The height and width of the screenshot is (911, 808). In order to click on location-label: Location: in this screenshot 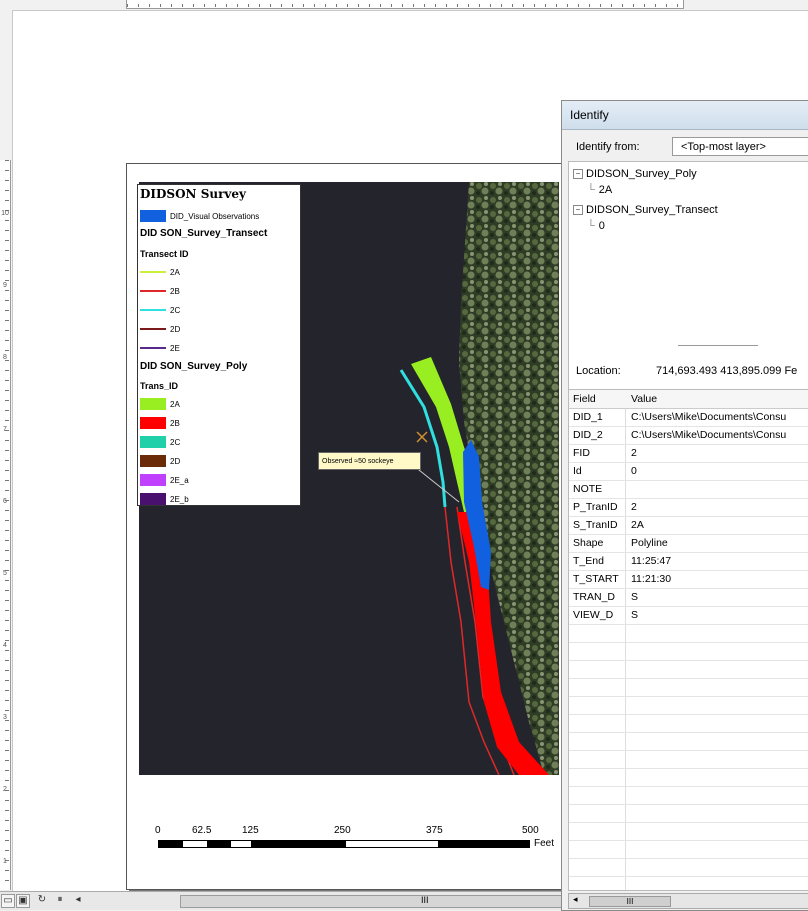, I will do `click(598, 371)`.